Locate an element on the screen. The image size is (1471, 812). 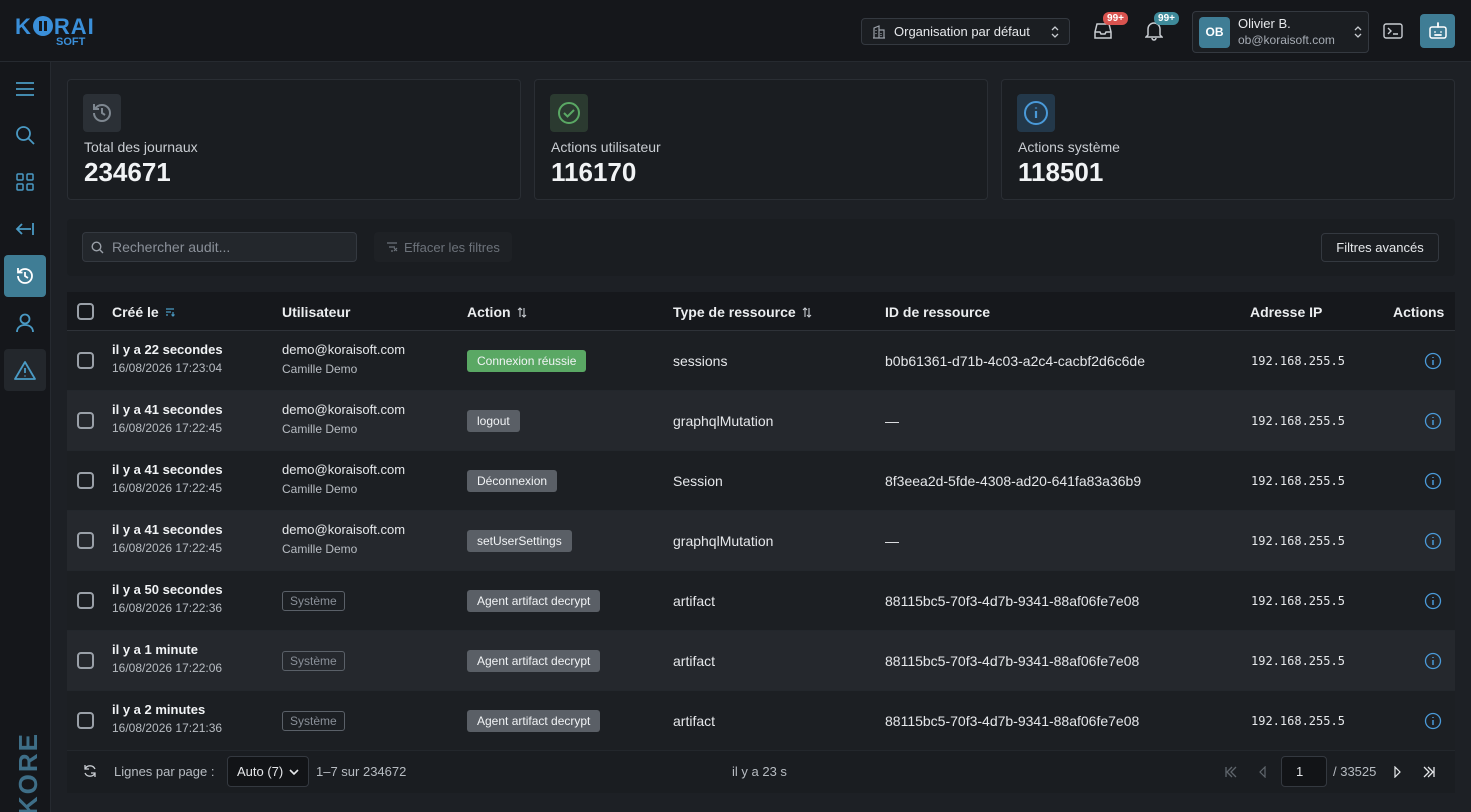
sidebar-item-users is located at coordinates (25, 323).